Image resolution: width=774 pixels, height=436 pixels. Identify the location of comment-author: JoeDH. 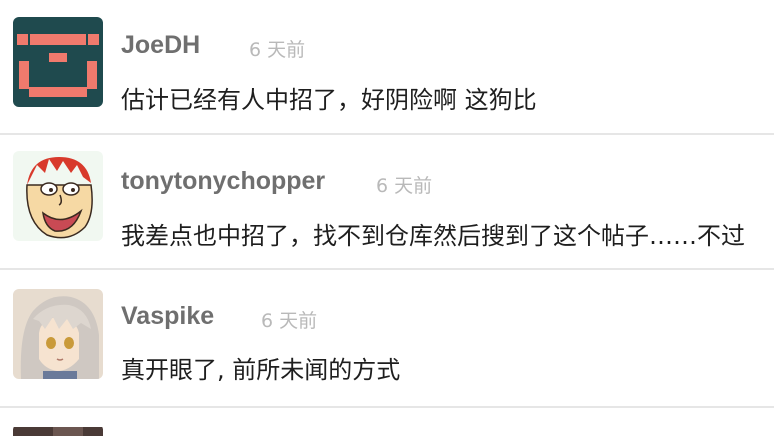
(160, 45).